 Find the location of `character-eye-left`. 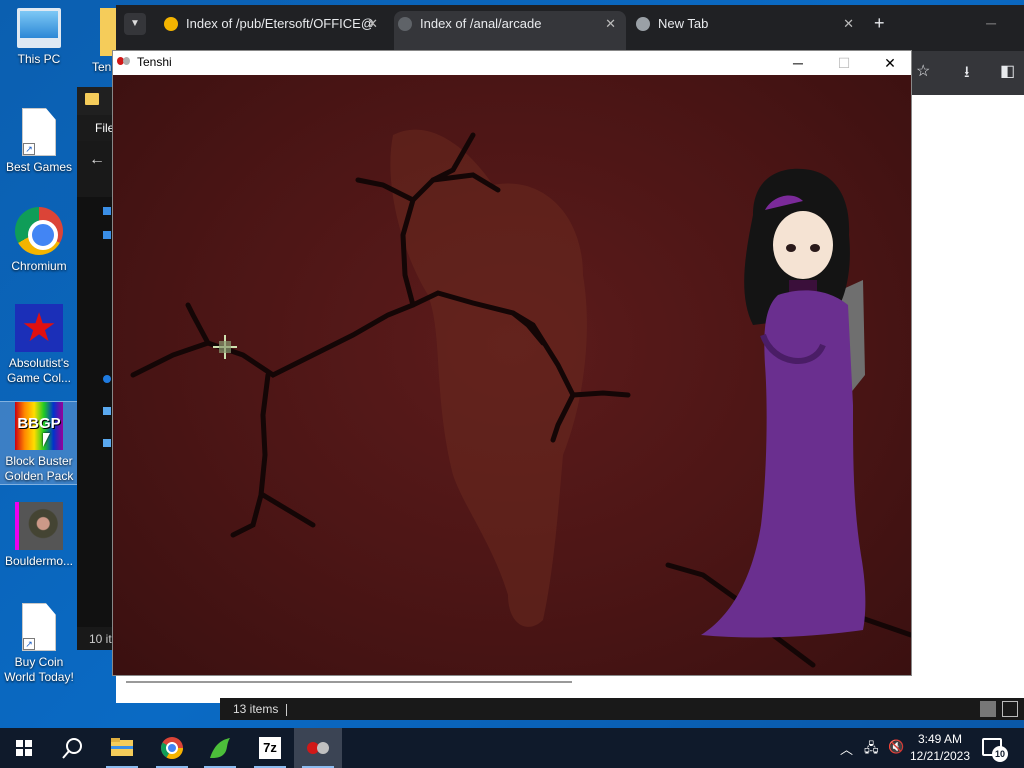

character-eye-left is located at coordinates (791, 248).